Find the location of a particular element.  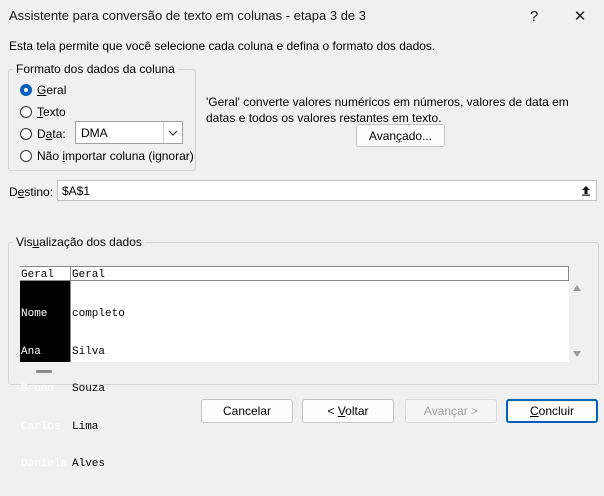

cancel-button-label: Cancelar is located at coordinates (247, 411).